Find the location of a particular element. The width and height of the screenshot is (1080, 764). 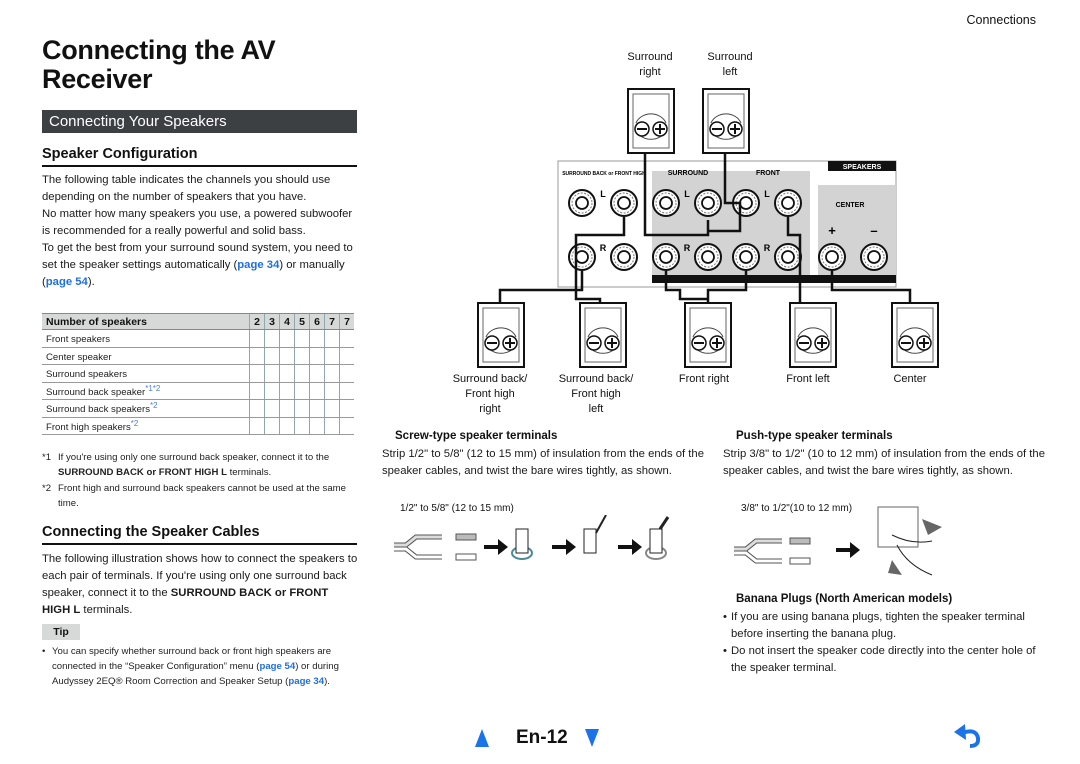

triangle-up-icon is located at coordinates (482, 738).